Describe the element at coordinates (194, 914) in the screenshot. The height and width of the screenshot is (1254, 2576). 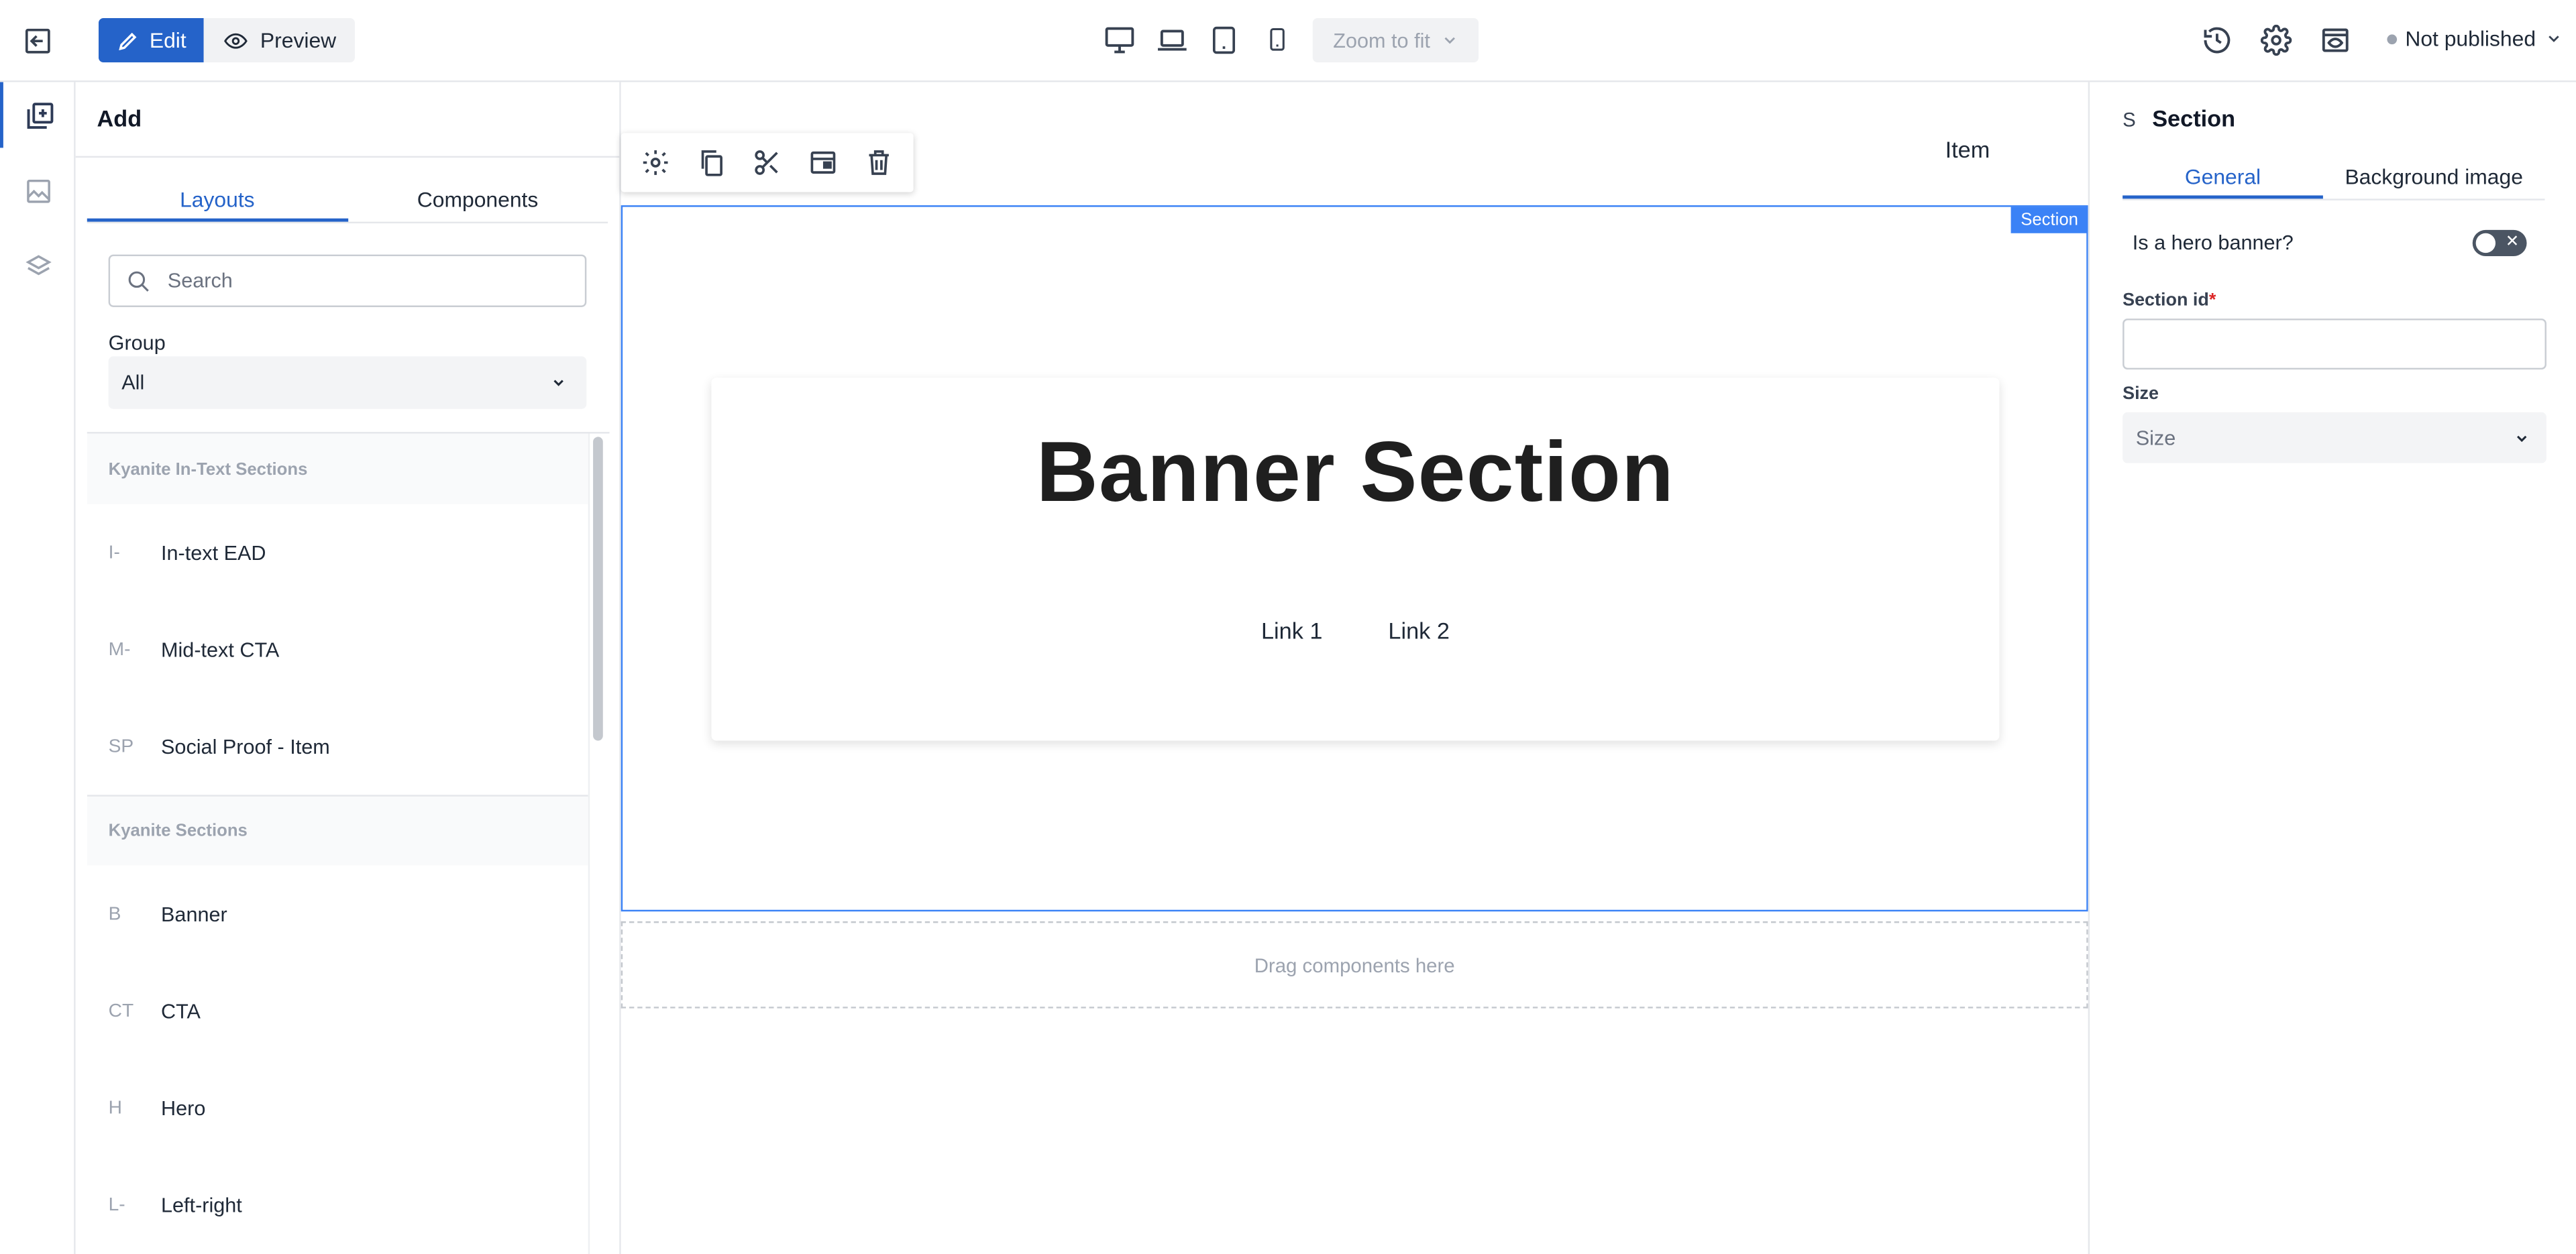
I see `item-label: Banner` at that location.